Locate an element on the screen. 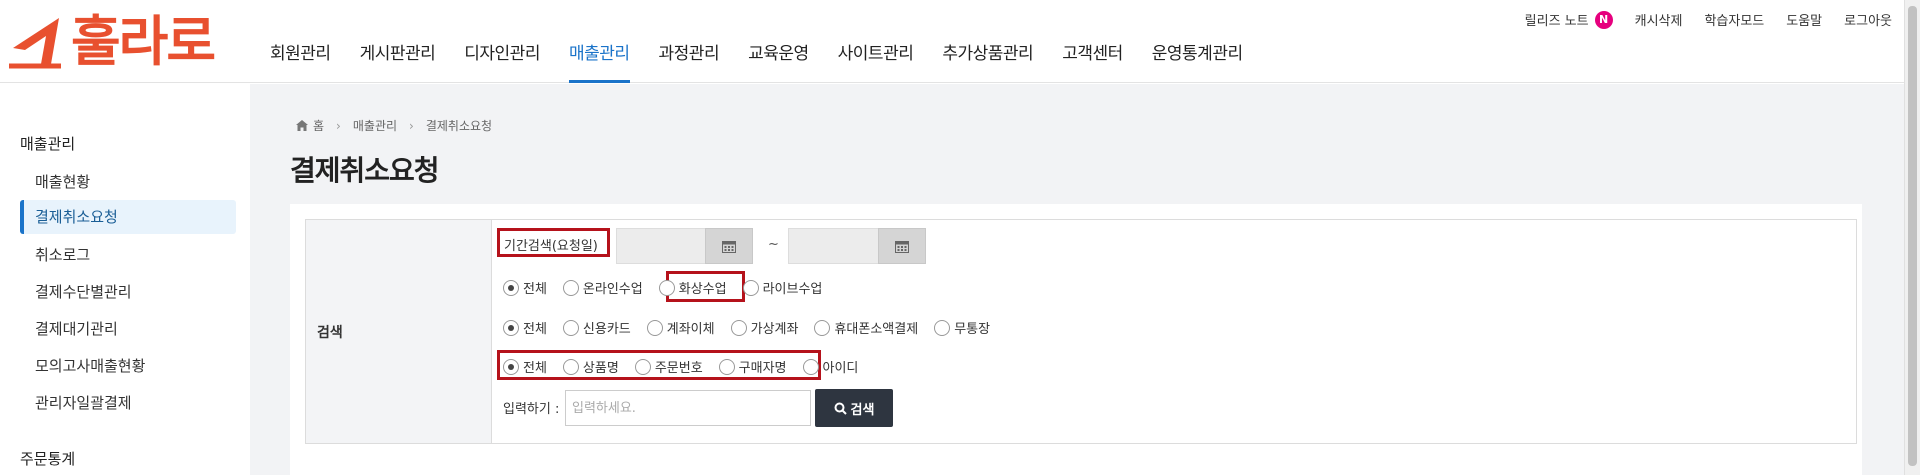  keyword-input is located at coordinates (688, 408).